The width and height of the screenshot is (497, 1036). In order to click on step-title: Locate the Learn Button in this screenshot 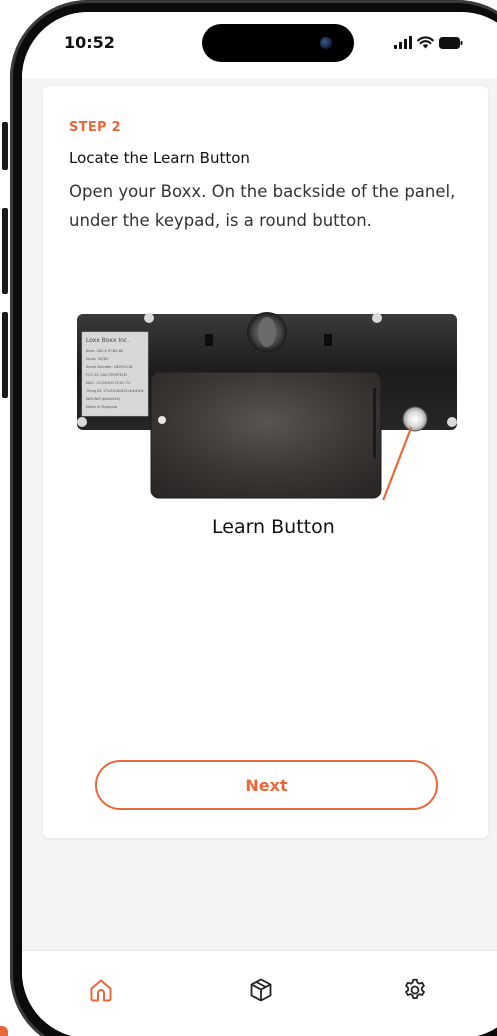, I will do `click(159, 158)`.